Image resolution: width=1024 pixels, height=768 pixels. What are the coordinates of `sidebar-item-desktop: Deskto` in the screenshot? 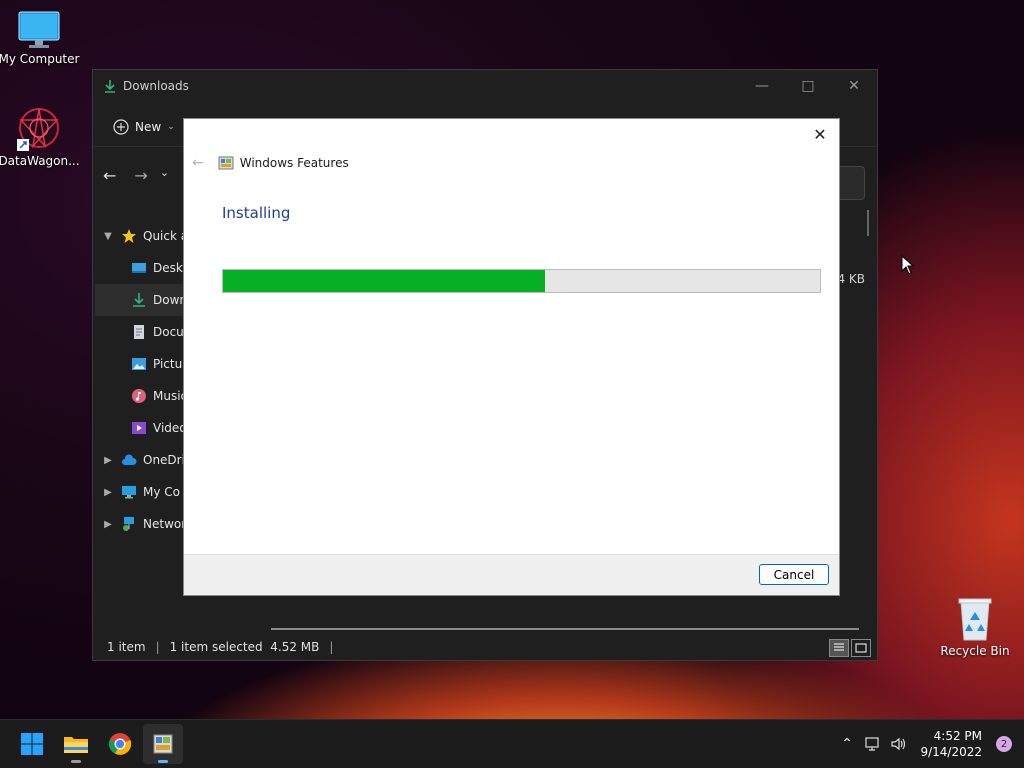 It's located at (145, 268).